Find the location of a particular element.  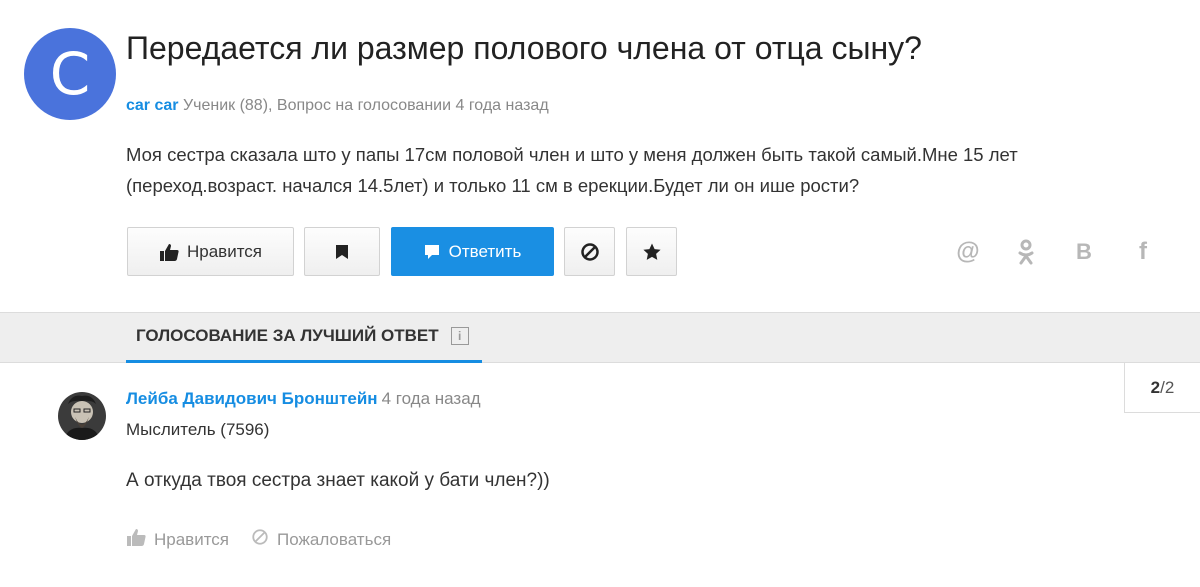

answer-header: Лейба Давидович Бронштейн 4 года назад is located at coordinates (303, 399).